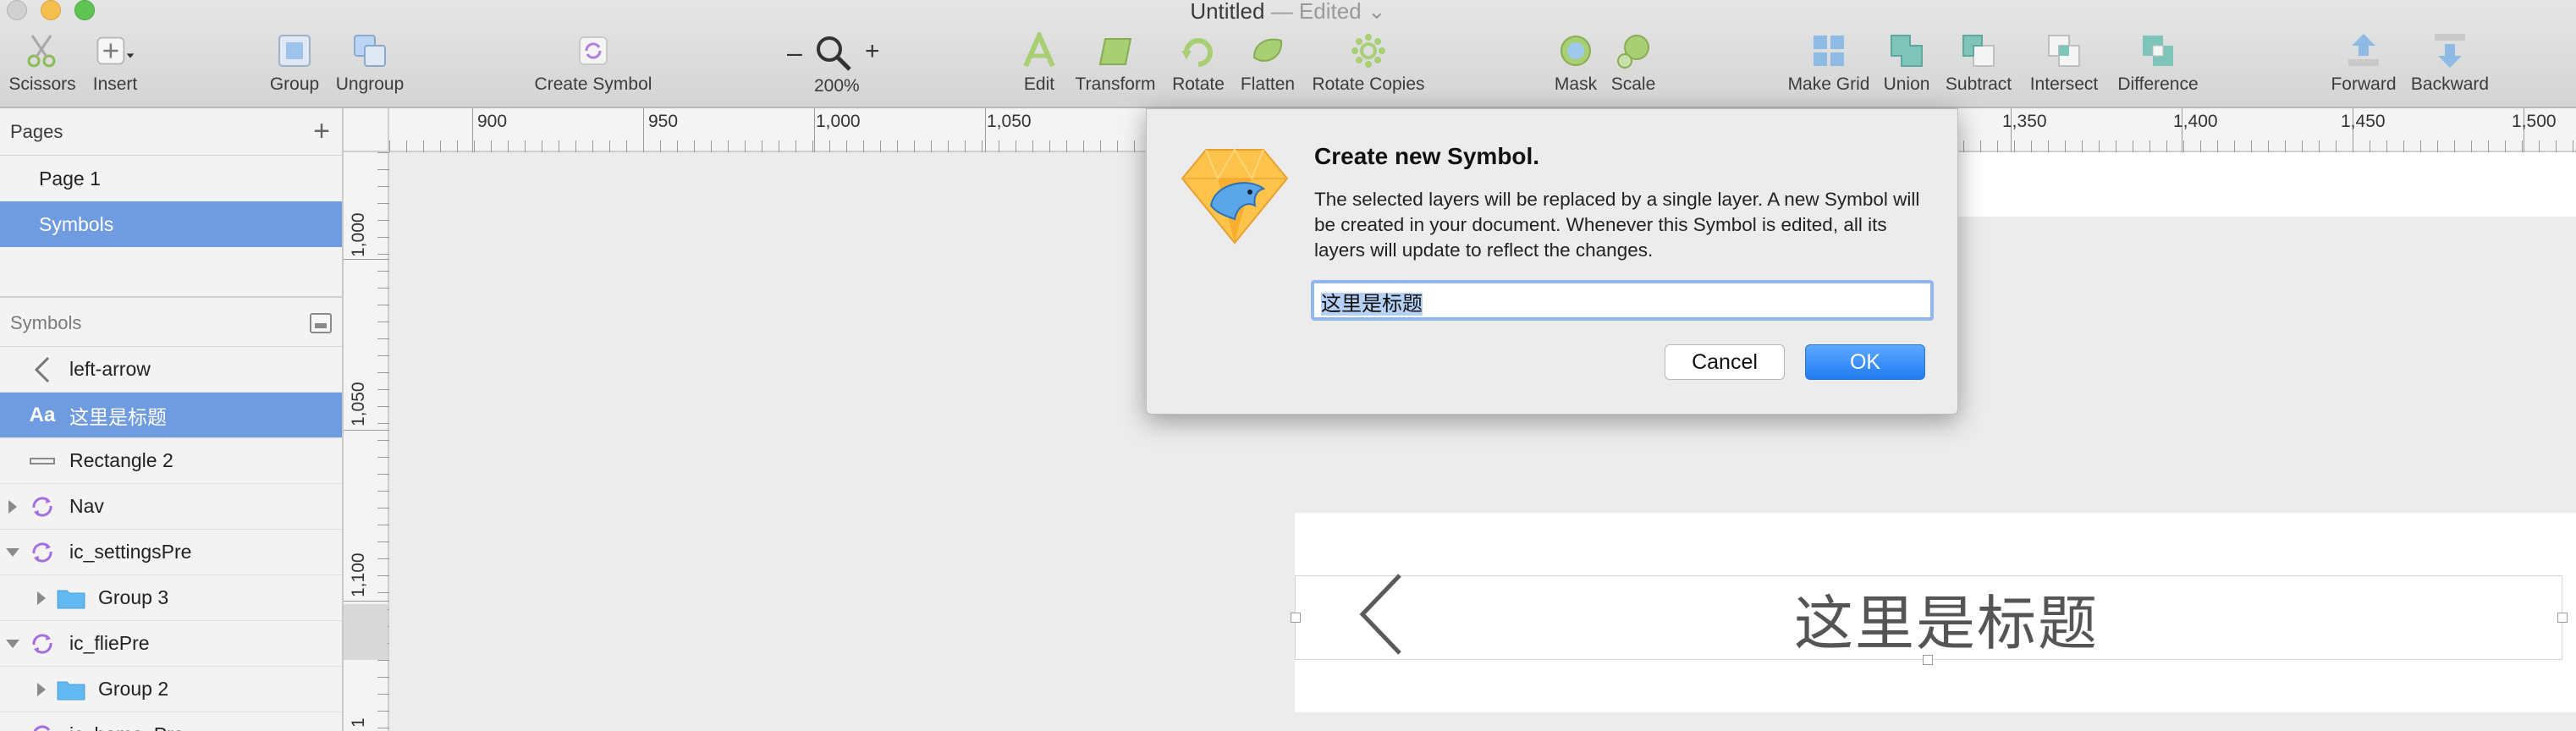 The width and height of the screenshot is (2576, 731). I want to click on scale-tool: Scale, so click(1633, 66).